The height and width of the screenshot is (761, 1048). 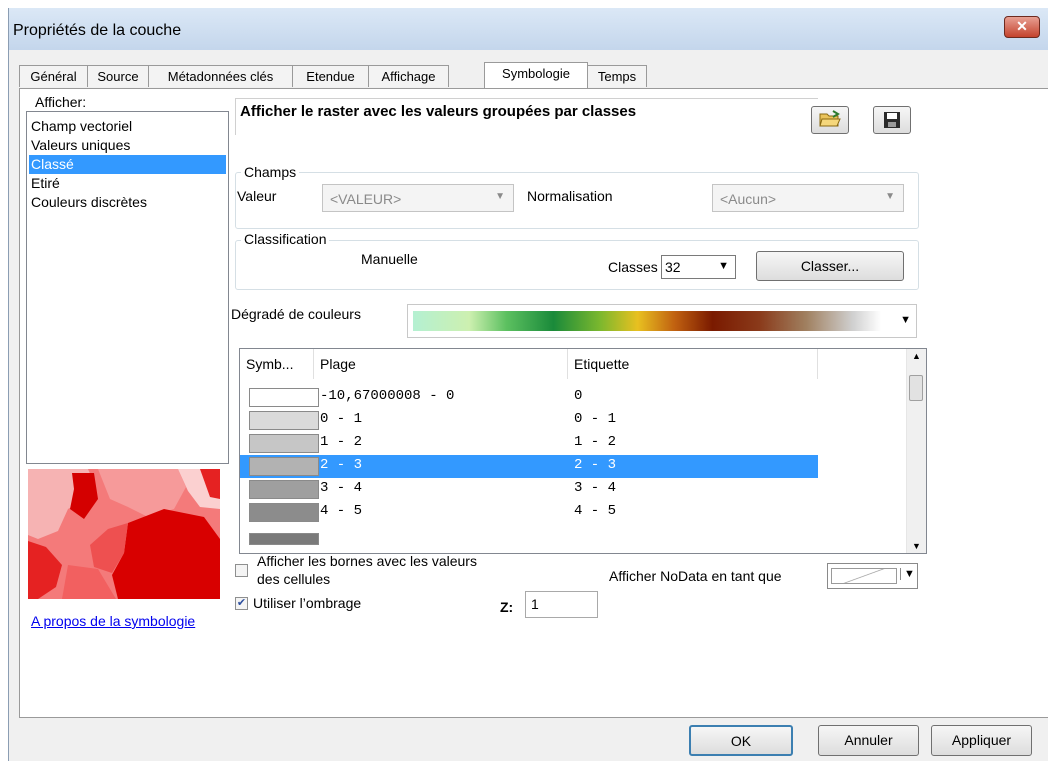 What do you see at coordinates (529, 489) in the screenshot?
I see `table-row: 3 - 4 3 - 4` at bounding box center [529, 489].